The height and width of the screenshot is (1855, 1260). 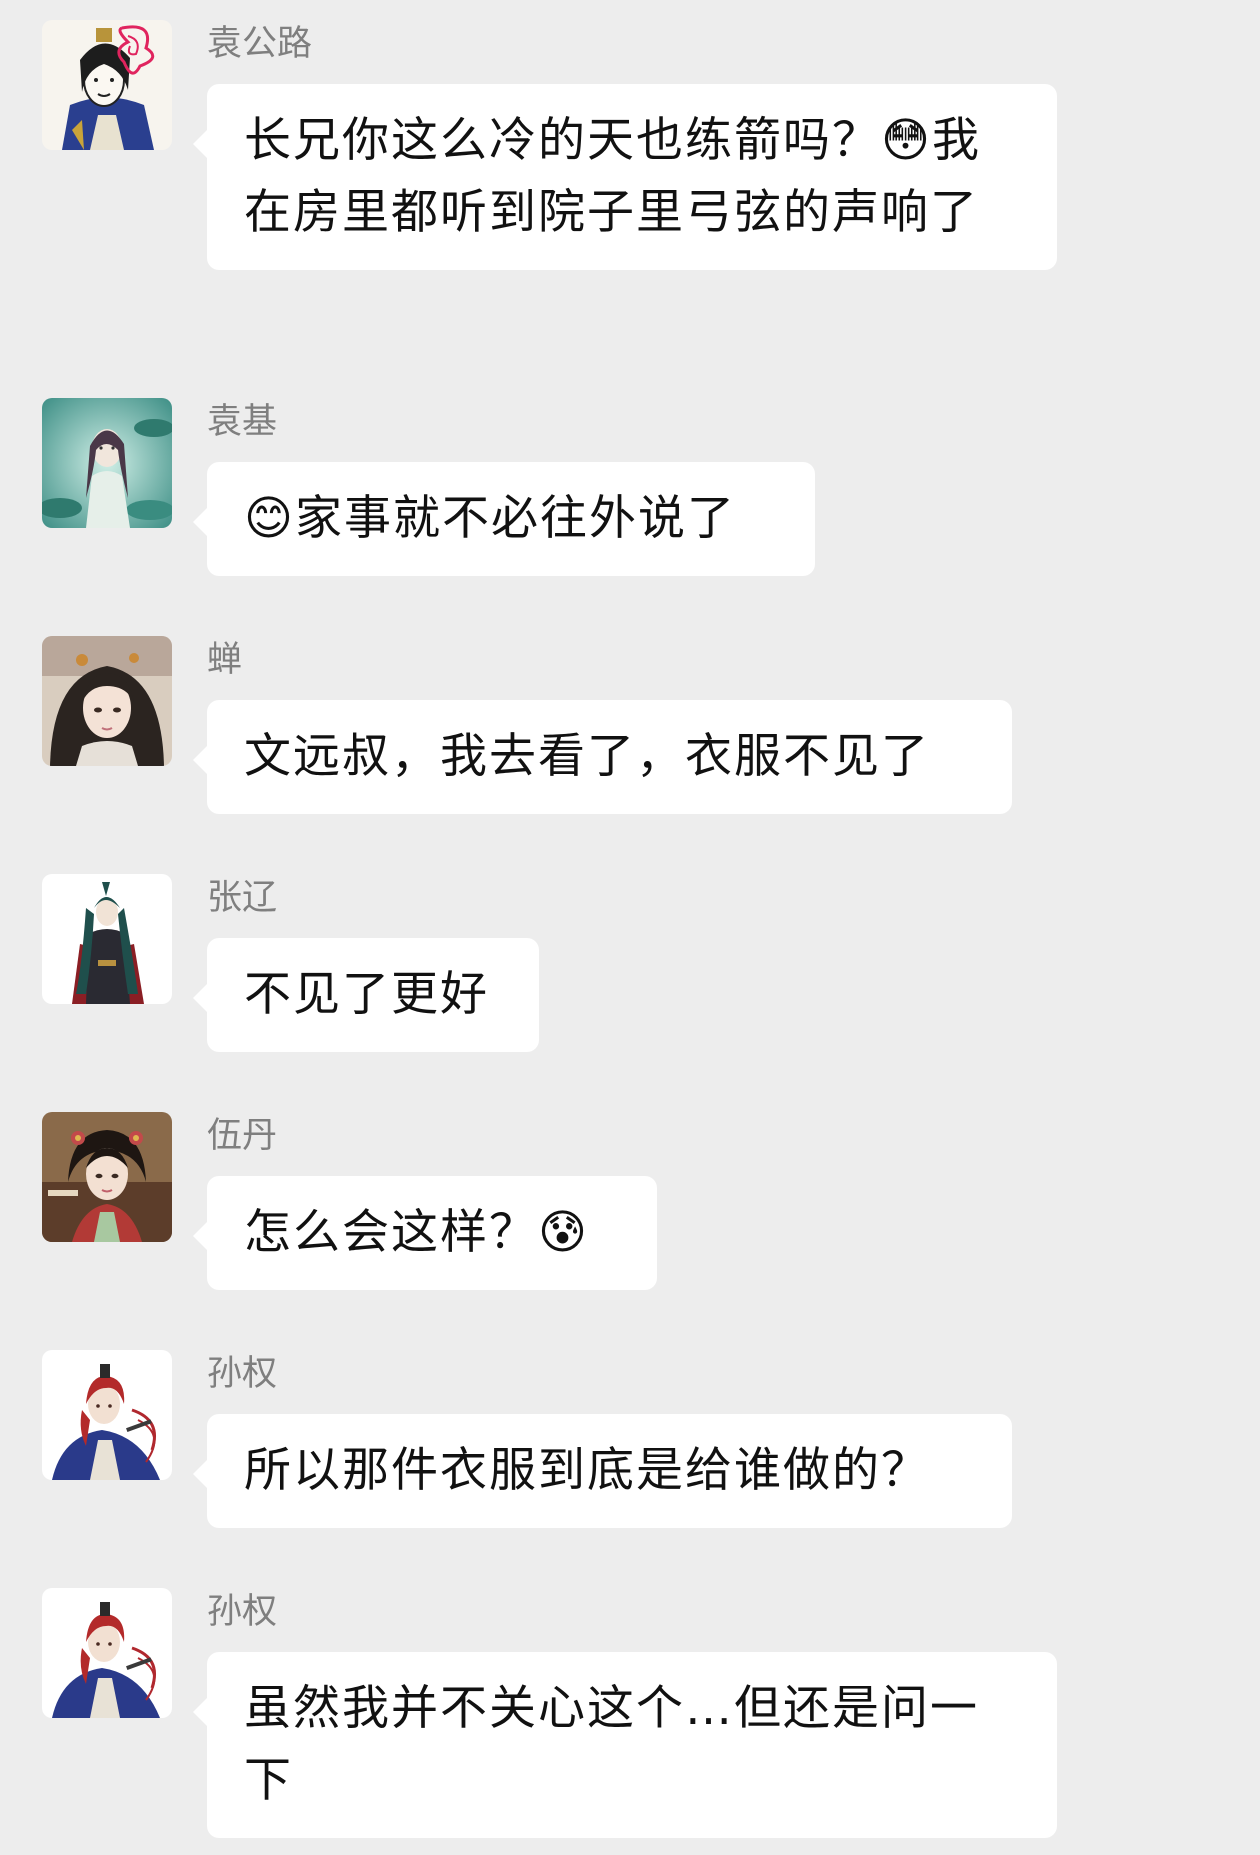 What do you see at coordinates (107, 85) in the screenshot?
I see `ink-sketch-noble-avatar-icon` at bounding box center [107, 85].